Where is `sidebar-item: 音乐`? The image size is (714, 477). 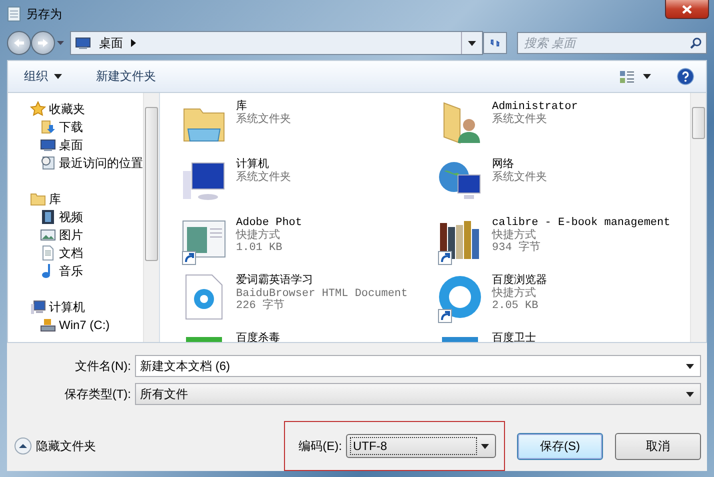
sidebar-item: 音乐 is located at coordinates (86, 271).